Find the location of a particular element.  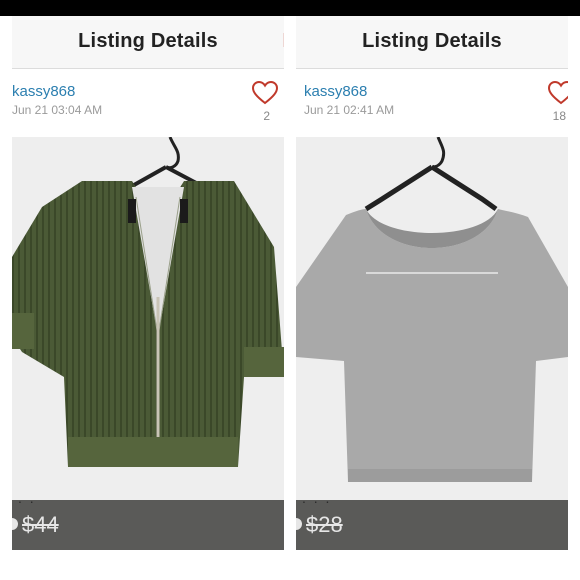

listing-price: $44 is located at coordinates (40, 524).